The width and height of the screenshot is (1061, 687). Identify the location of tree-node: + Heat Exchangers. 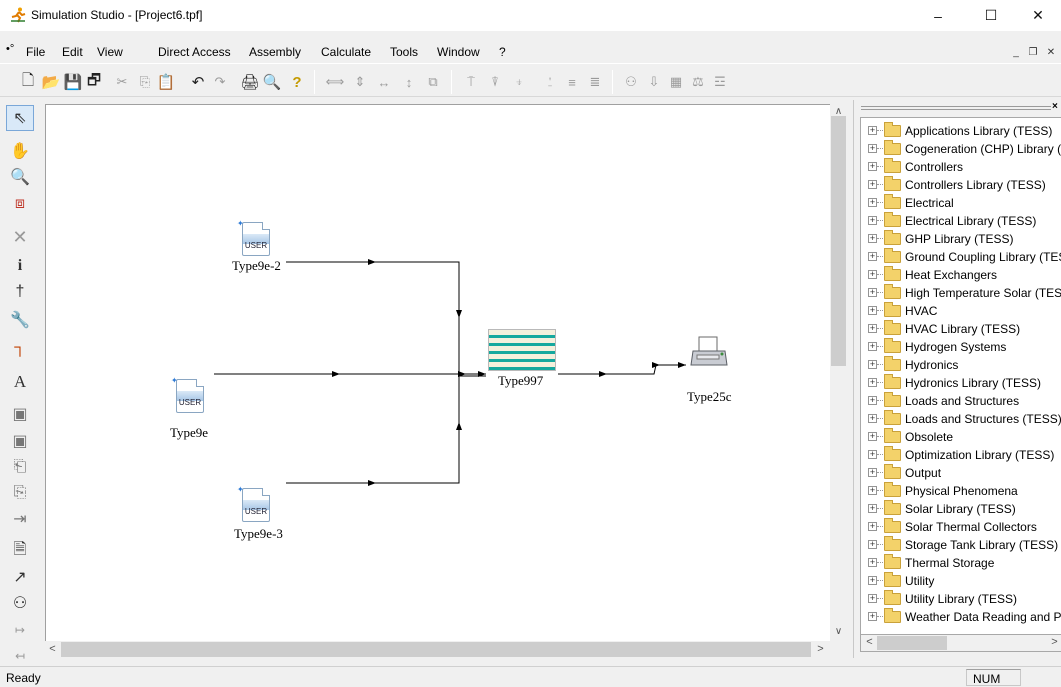
(961, 275).